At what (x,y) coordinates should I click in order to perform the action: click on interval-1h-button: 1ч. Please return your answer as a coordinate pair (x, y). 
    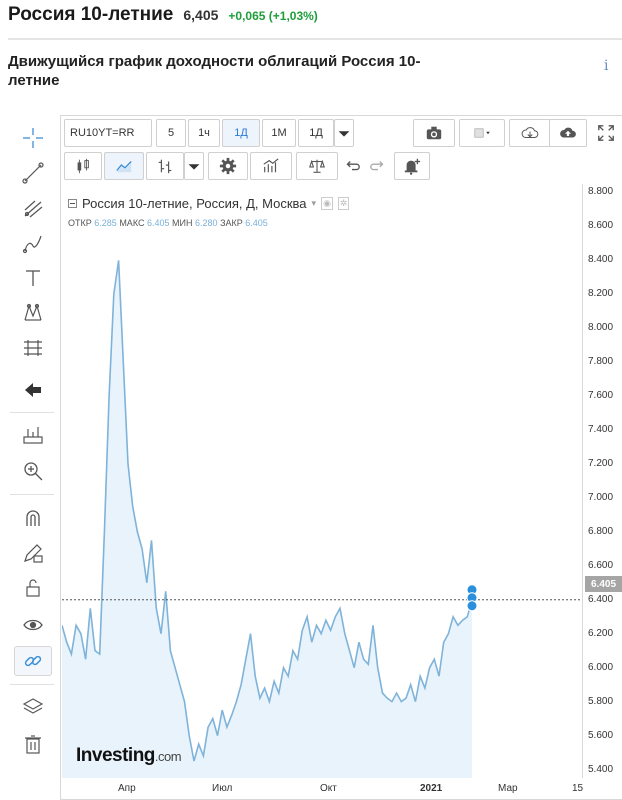
    Looking at the image, I should click on (204, 133).